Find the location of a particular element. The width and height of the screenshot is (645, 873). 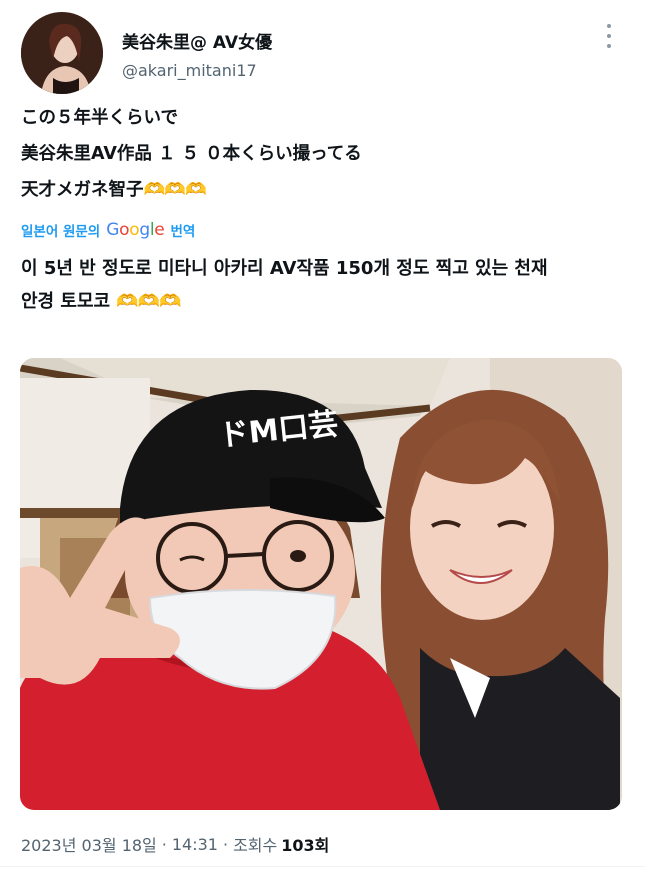

translated-line: 안경 토모코 🫶🫶🫶 is located at coordinates (326, 301).